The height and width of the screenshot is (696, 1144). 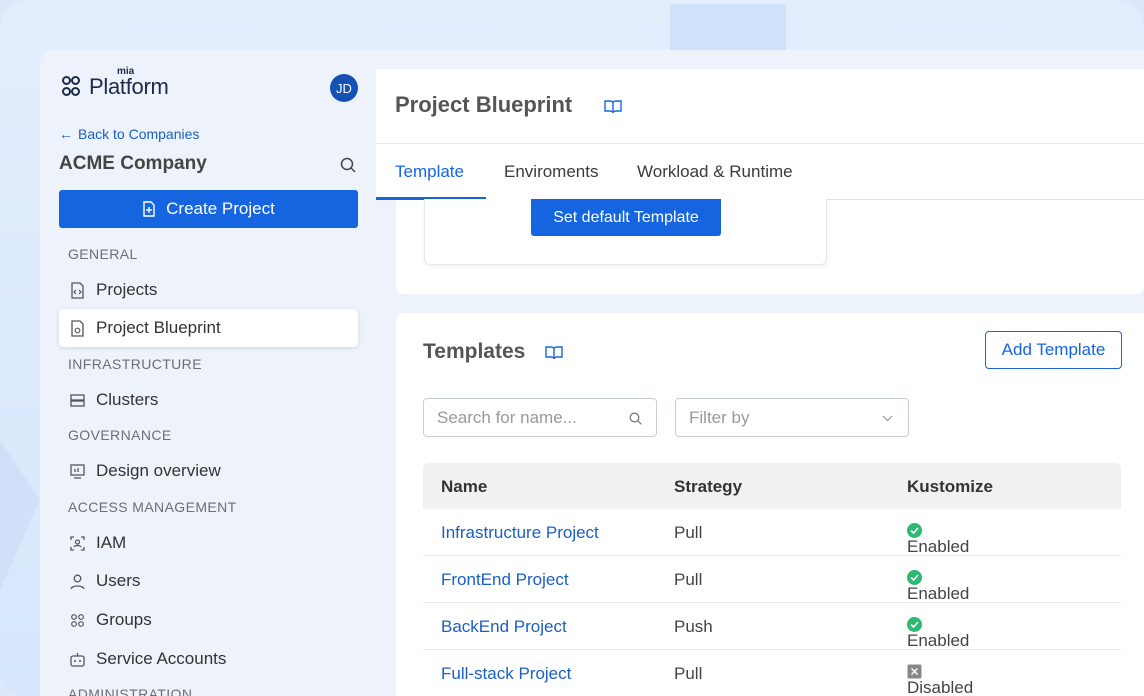 I want to click on back-to-companies-link: ← Back to Companies, so click(x=129, y=134).